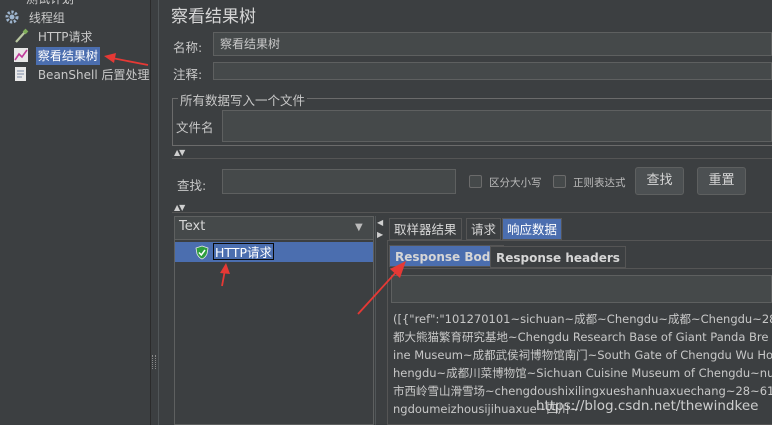 The width and height of the screenshot is (772, 425). What do you see at coordinates (559, 181) in the screenshot?
I see `regex-checkbox` at bounding box center [559, 181].